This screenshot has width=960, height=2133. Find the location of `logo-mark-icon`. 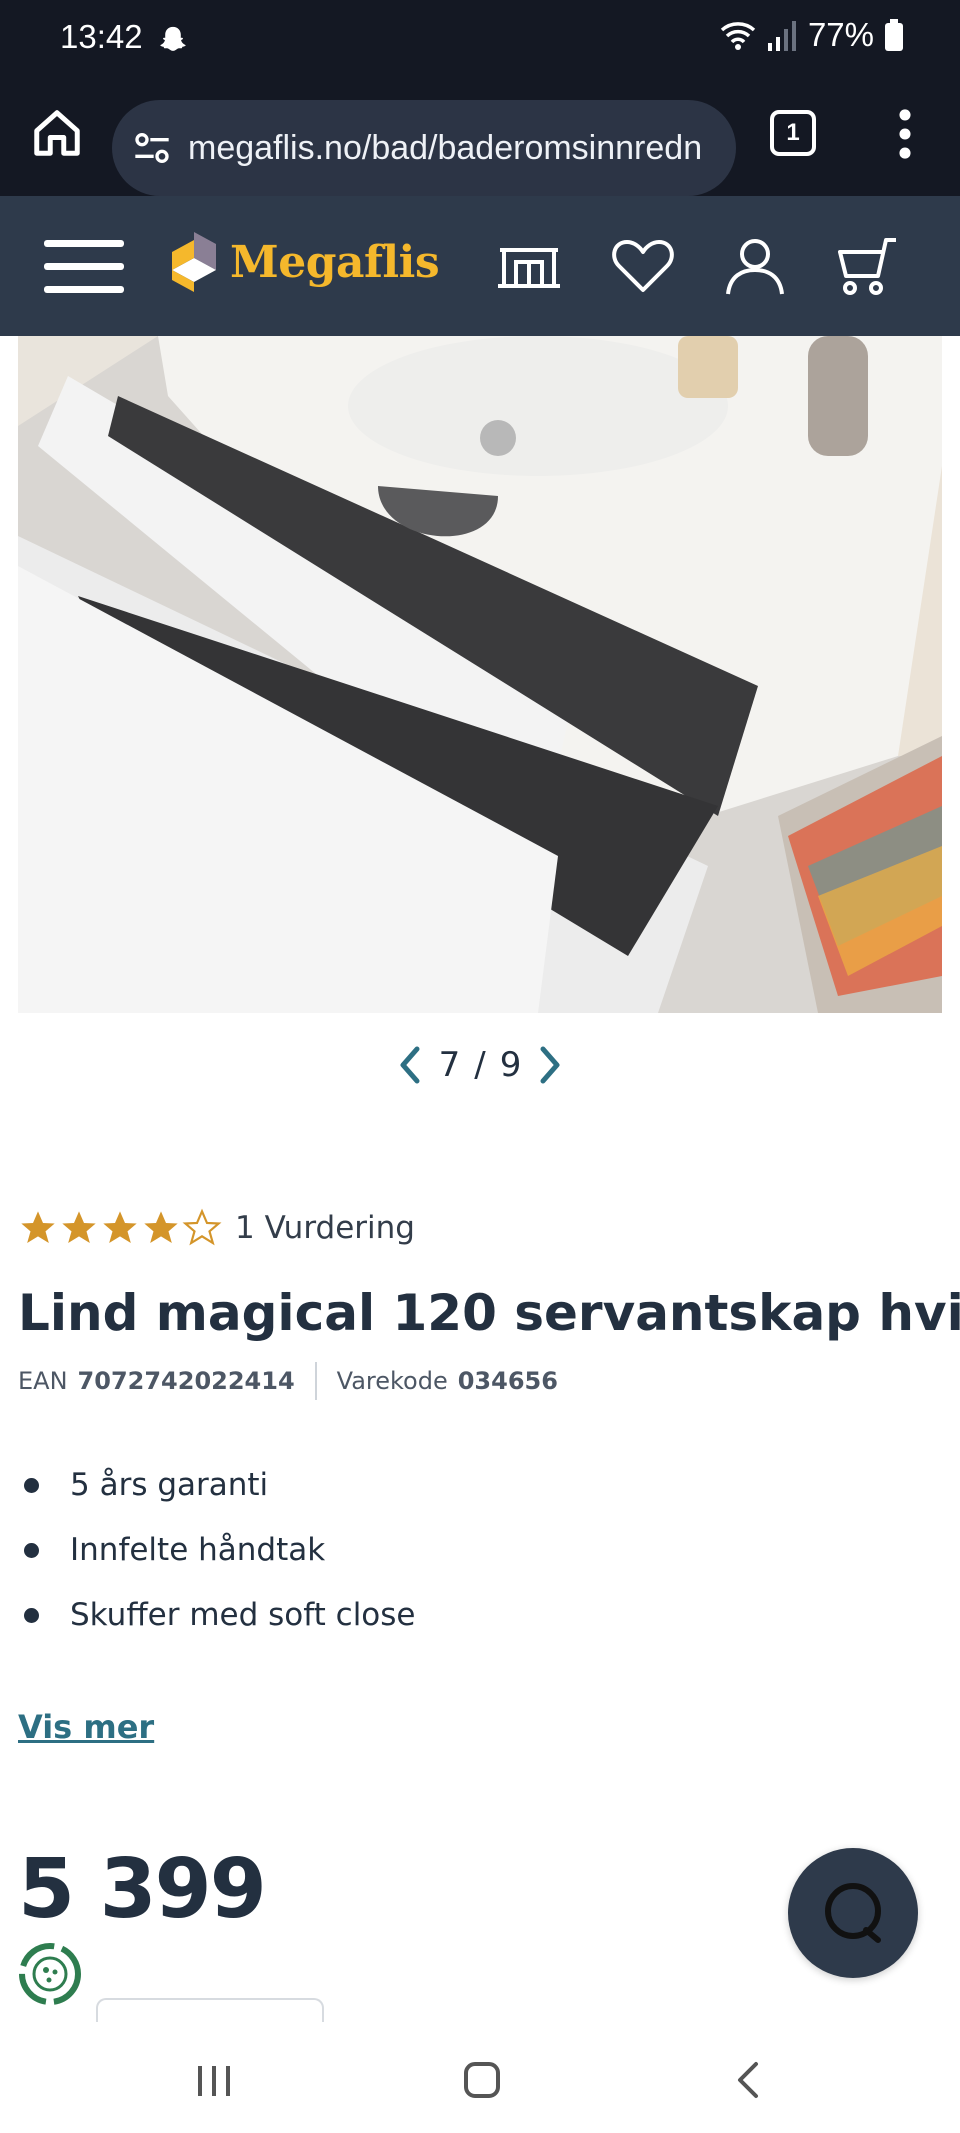

logo-mark-icon is located at coordinates (194, 262).